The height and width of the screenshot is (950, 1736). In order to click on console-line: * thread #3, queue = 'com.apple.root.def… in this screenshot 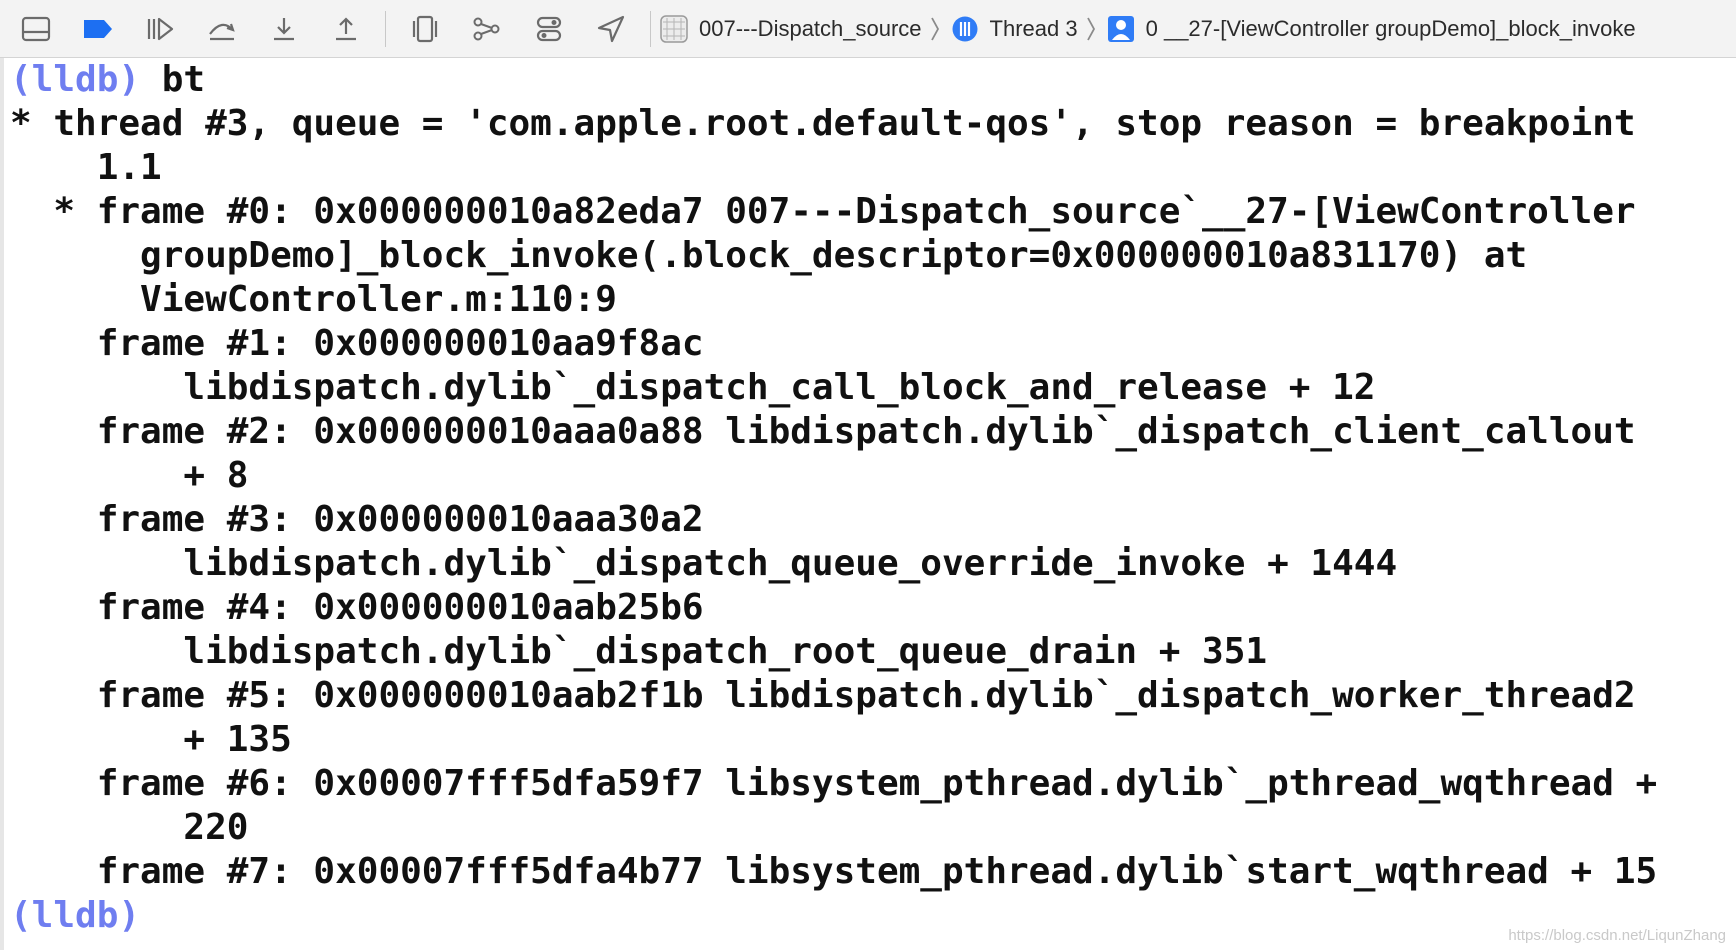, I will do `click(823, 123)`.